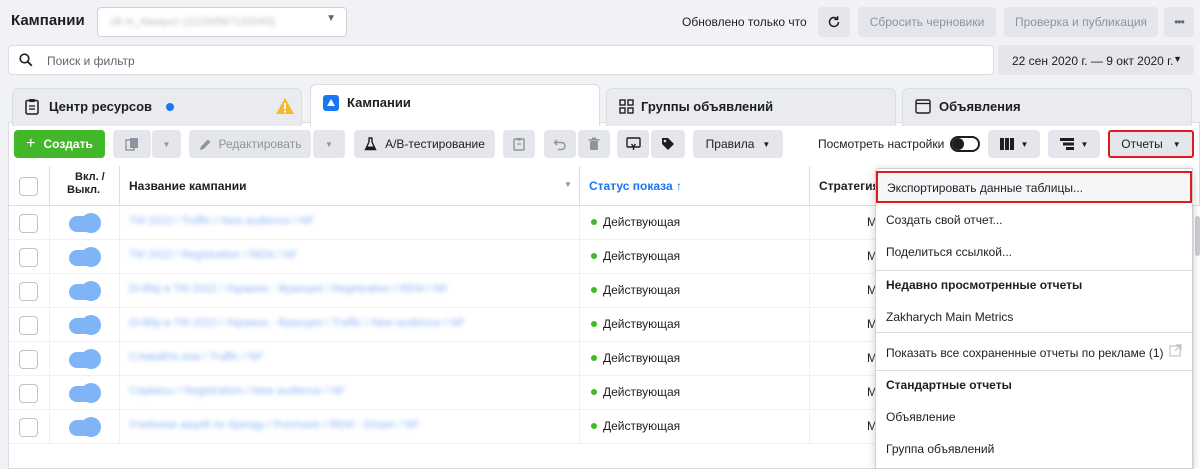 Image resolution: width=1200 pixels, height=469 pixels. Describe the element at coordinates (250, 144) in the screenshot. I see `edit-button: Редактировать` at that location.